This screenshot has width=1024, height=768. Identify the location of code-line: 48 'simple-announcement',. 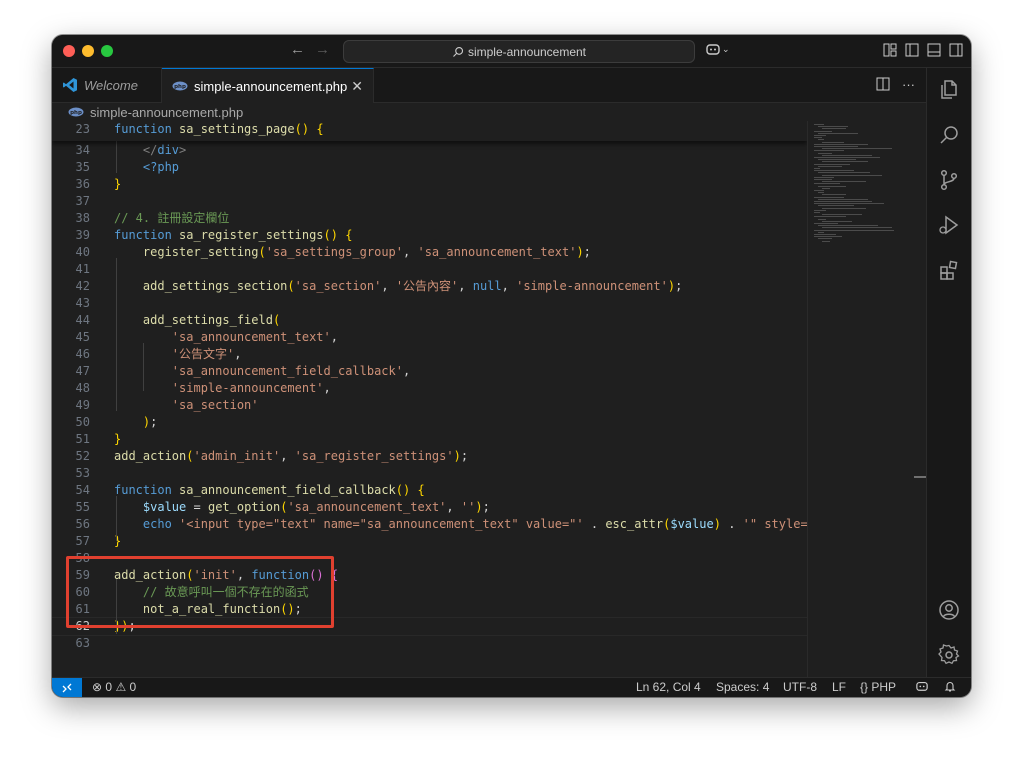
(429, 388).